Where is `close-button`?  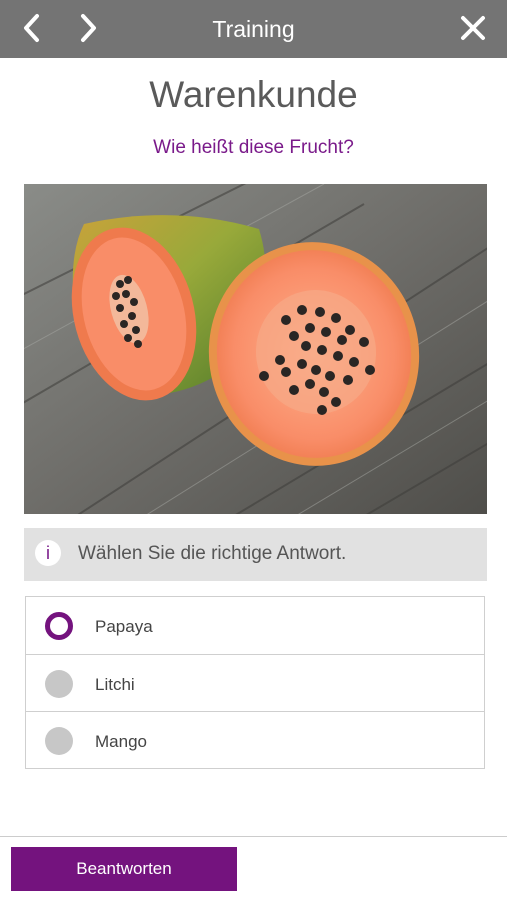
close-button is located at coordinates (473, 28).